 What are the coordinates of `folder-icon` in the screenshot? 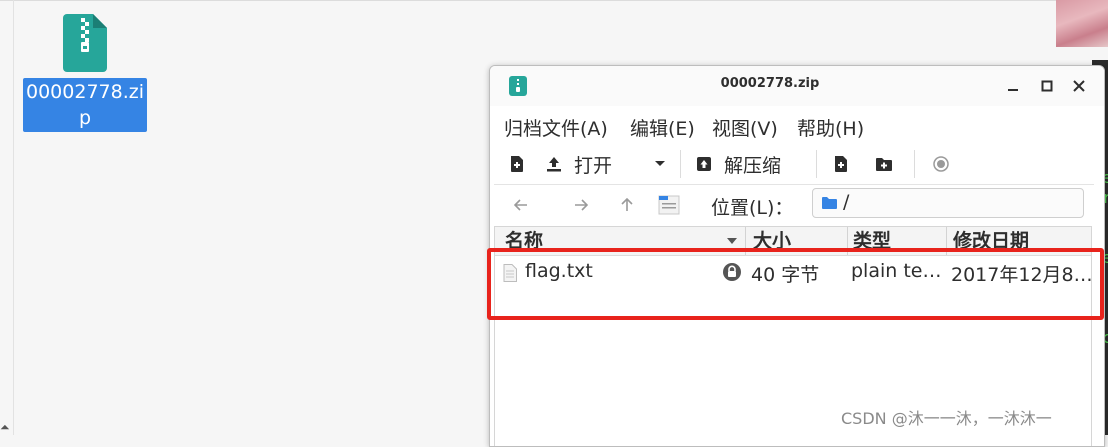 It's located at (829, 203).